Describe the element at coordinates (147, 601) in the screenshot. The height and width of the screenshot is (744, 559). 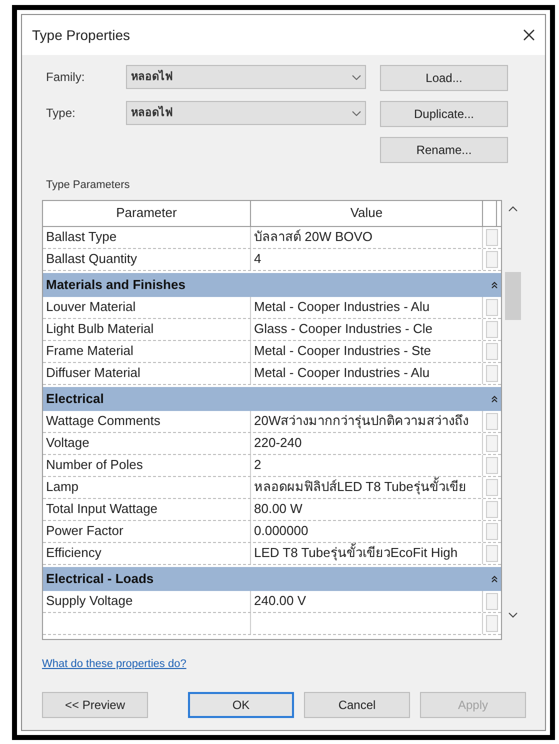
I see `table-cell: Supply Voltage` at that location.